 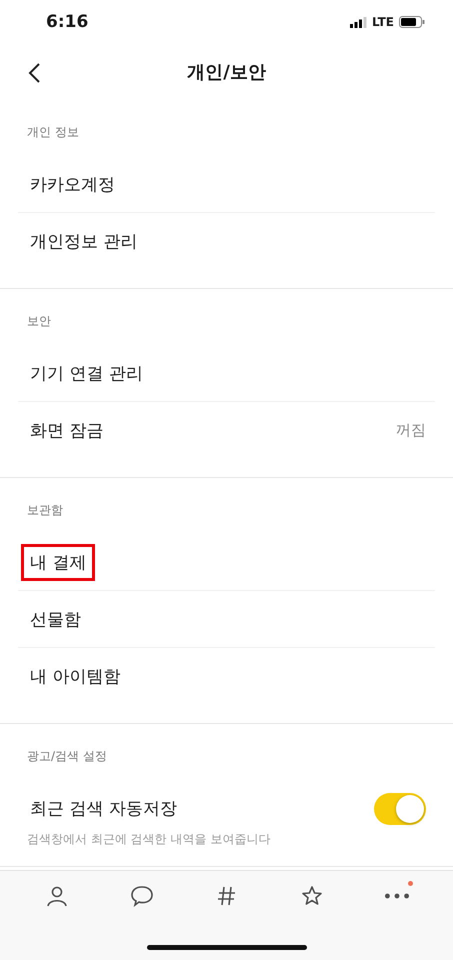 I want to click on speech-bubble-icon, so click(x=142, y=896).